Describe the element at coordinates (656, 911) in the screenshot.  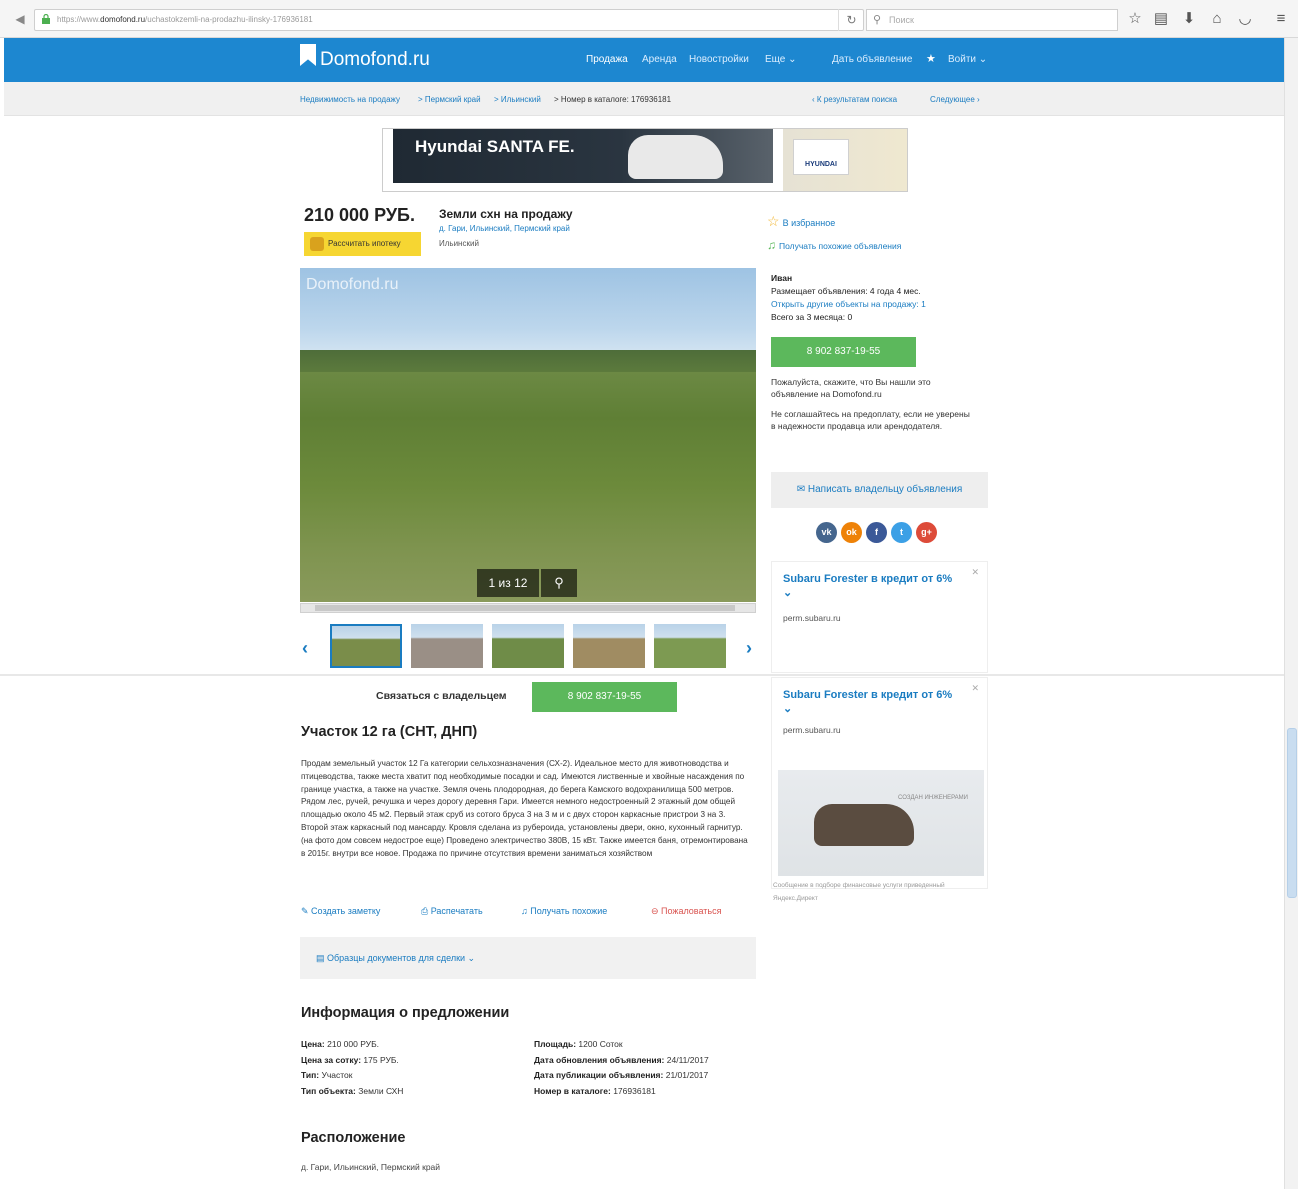
I see `report-icon: ⊖` at that location.